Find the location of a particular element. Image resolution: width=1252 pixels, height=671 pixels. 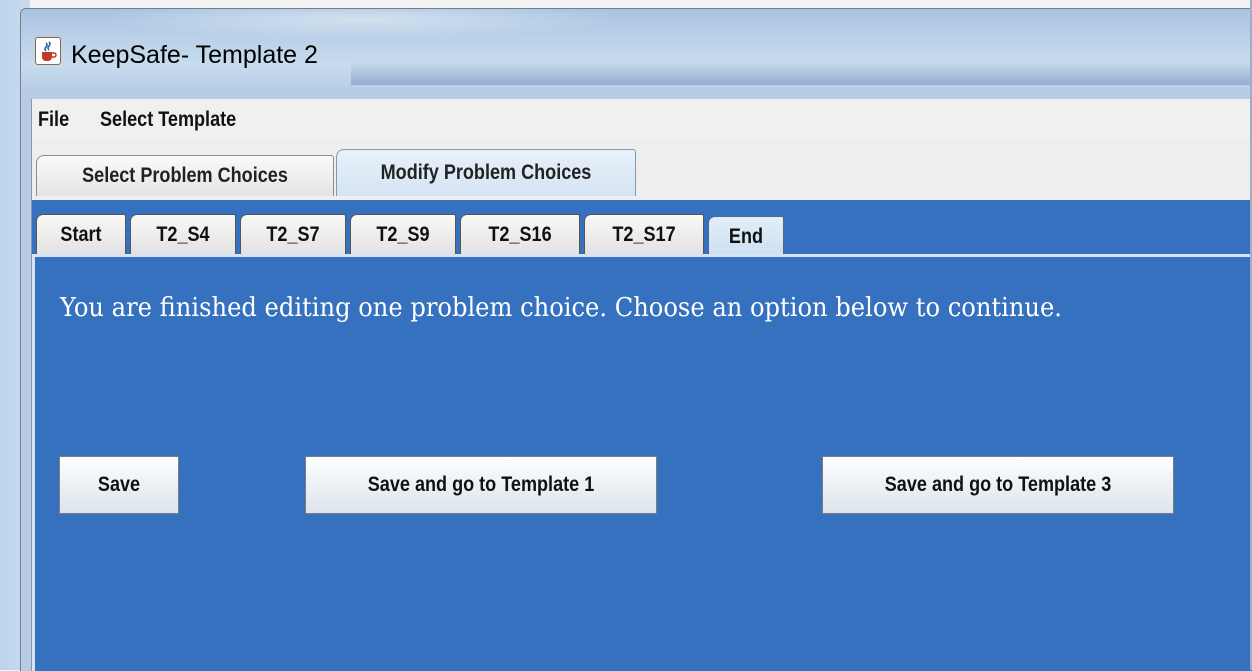

tab-label: T2_S4 is located at coordinates (183, 234).